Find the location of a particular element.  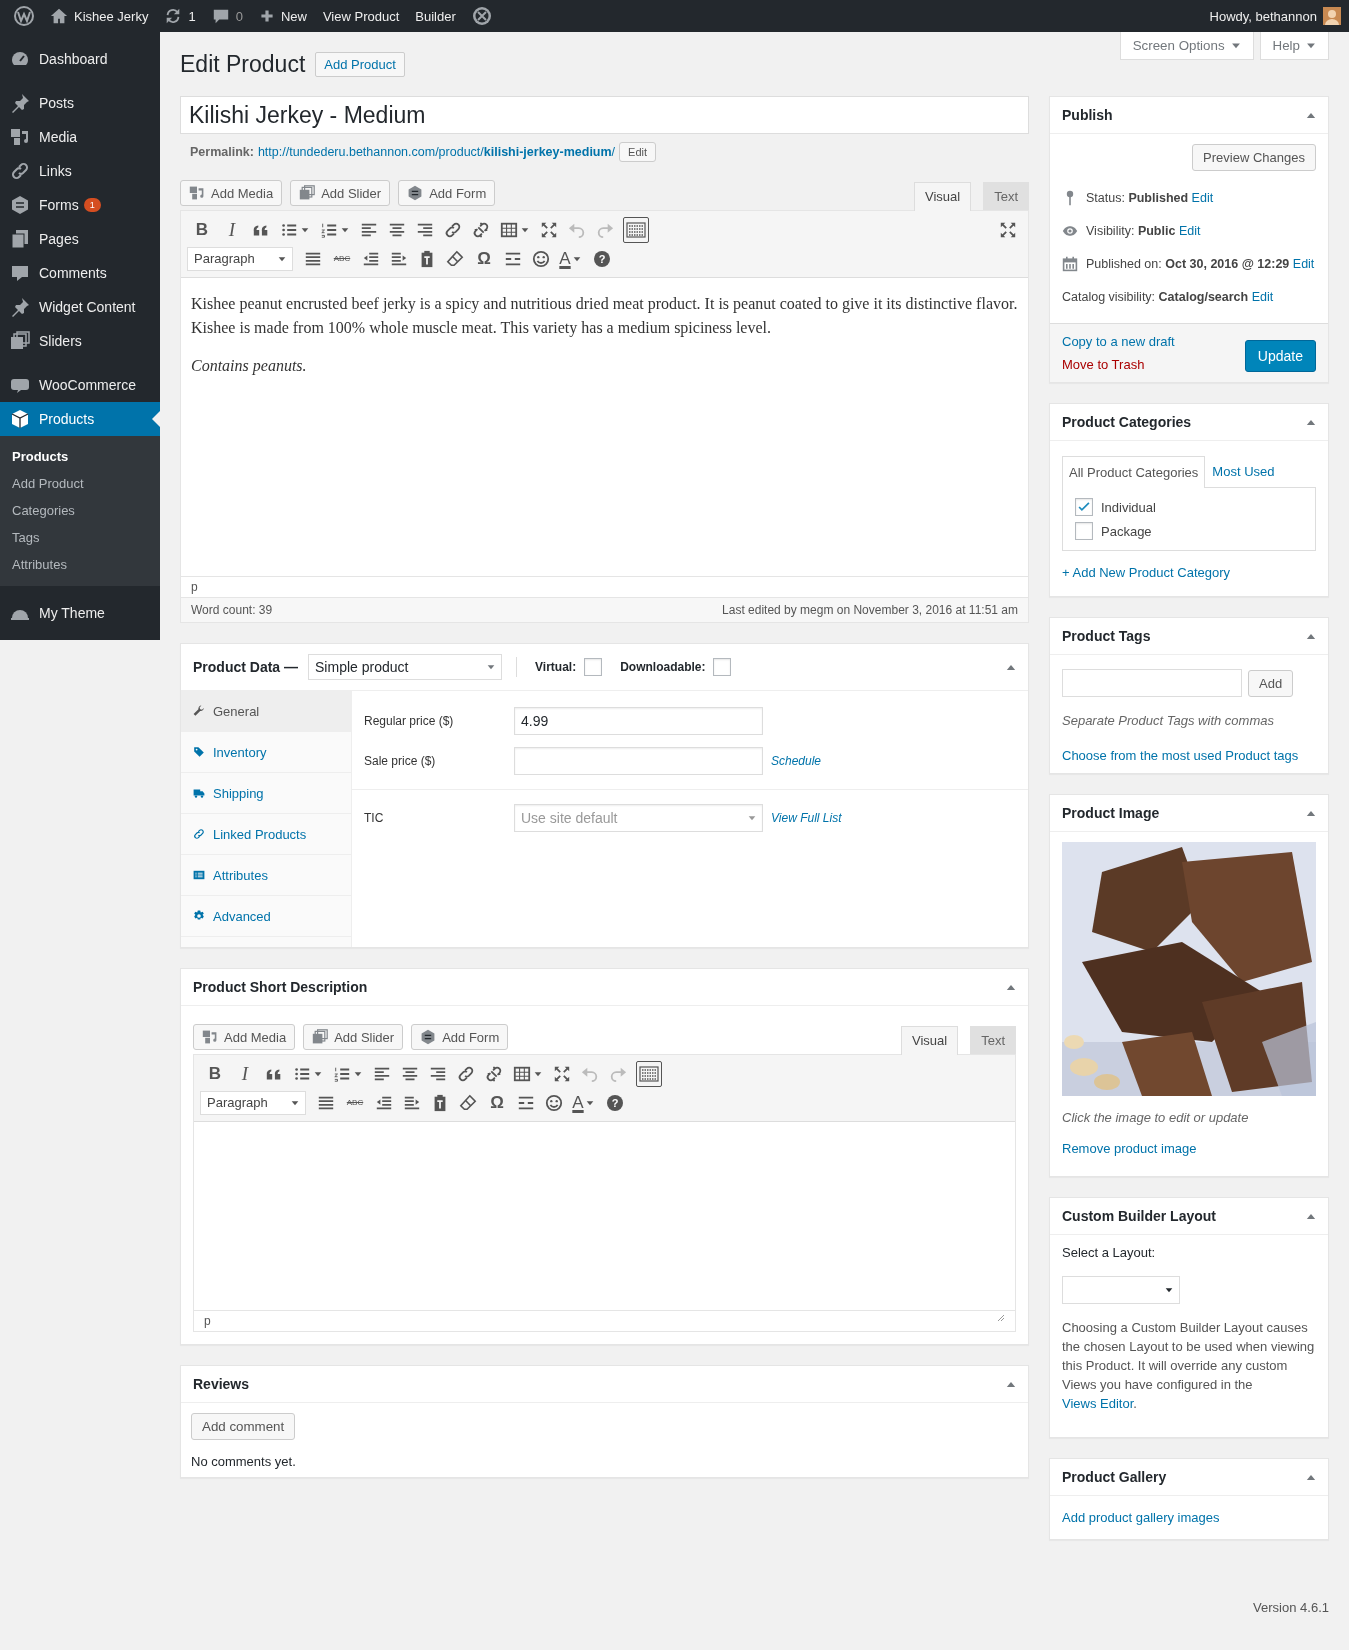

logo-icon is located at coordinates (24, 16).